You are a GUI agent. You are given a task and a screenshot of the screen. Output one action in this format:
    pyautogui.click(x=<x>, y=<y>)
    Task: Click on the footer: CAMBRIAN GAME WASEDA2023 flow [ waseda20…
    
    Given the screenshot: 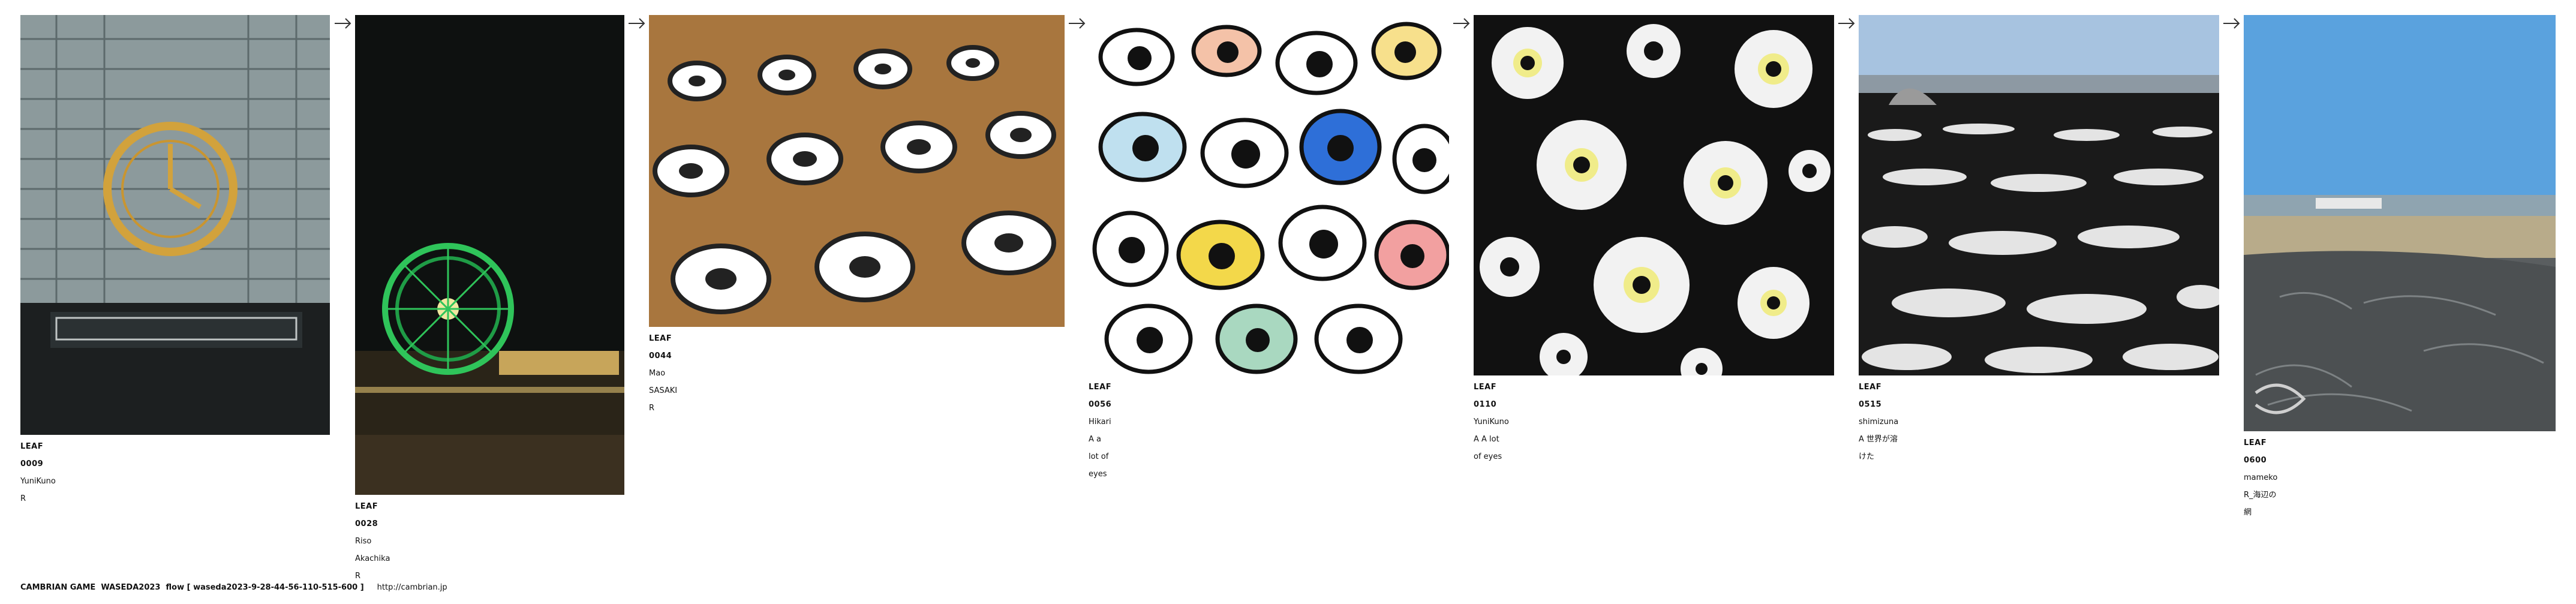 What is the action you would take?
    pyautogui.click(x=234, y=587)
    